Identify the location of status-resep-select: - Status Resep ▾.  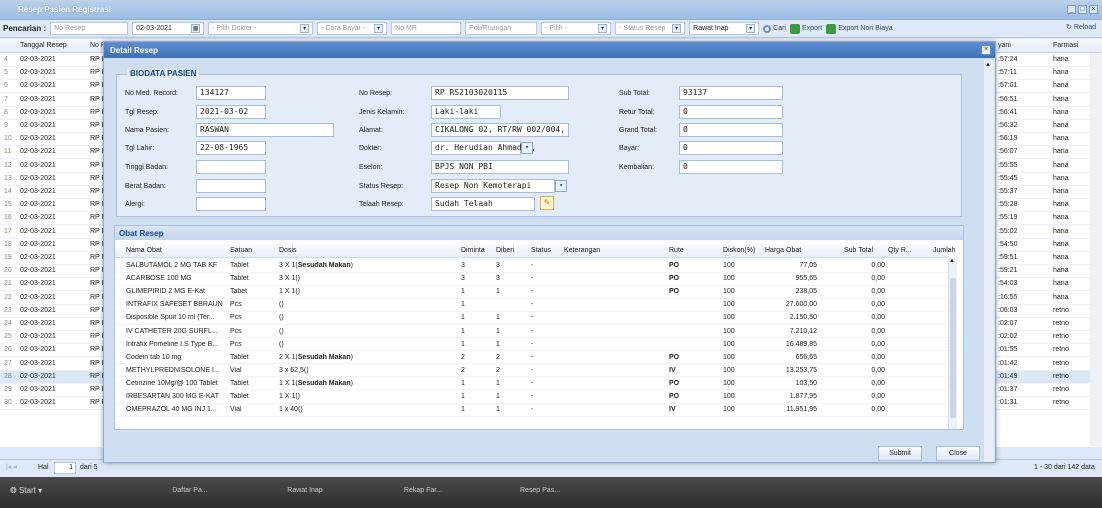
(650, 28).